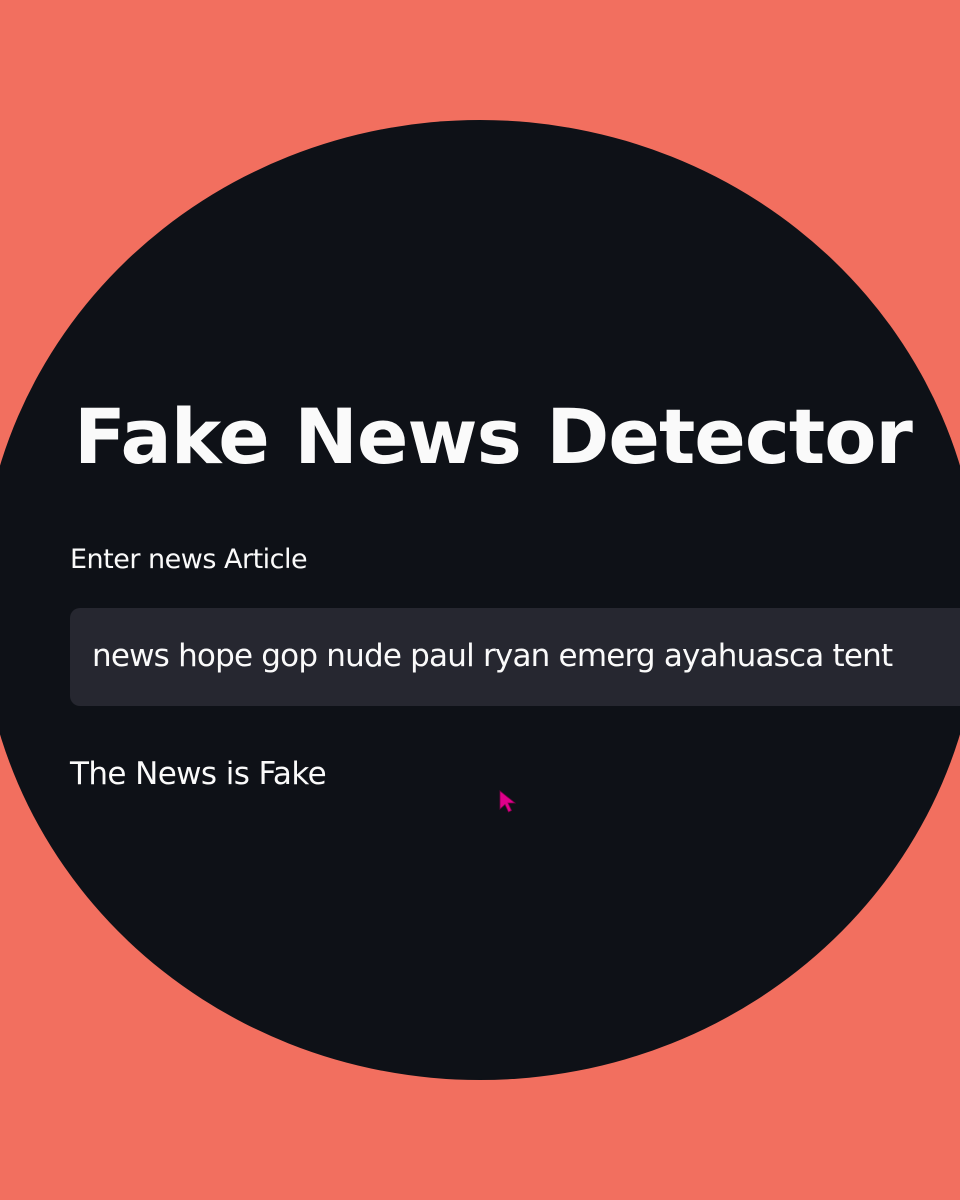 The height and width of the screenshot is (1200, 960). I want to click on prediction-result: The News is Fake, so click(198, 774).